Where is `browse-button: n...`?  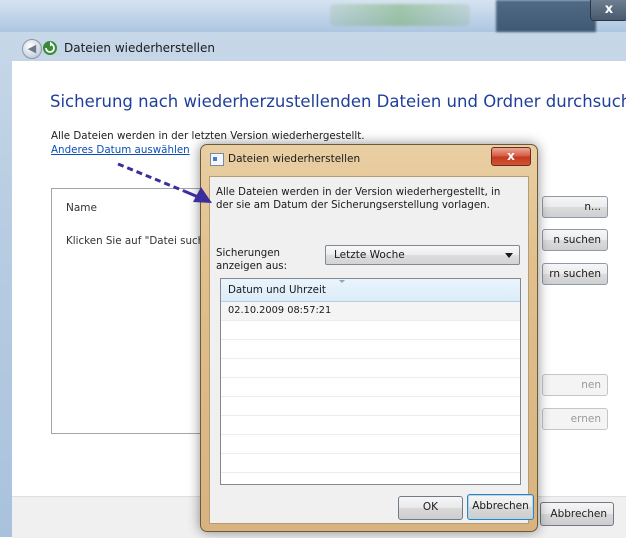
browse-button: n... is located at coordinates (575, 207).